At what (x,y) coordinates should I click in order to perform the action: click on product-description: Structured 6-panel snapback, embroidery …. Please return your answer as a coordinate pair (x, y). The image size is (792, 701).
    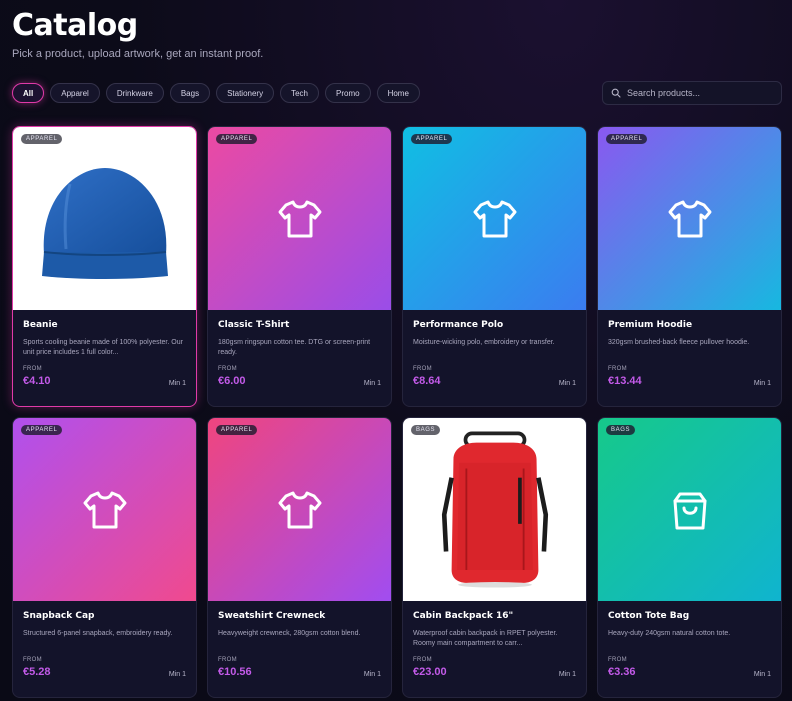
    Looking at the image, I should click on (98, 633).